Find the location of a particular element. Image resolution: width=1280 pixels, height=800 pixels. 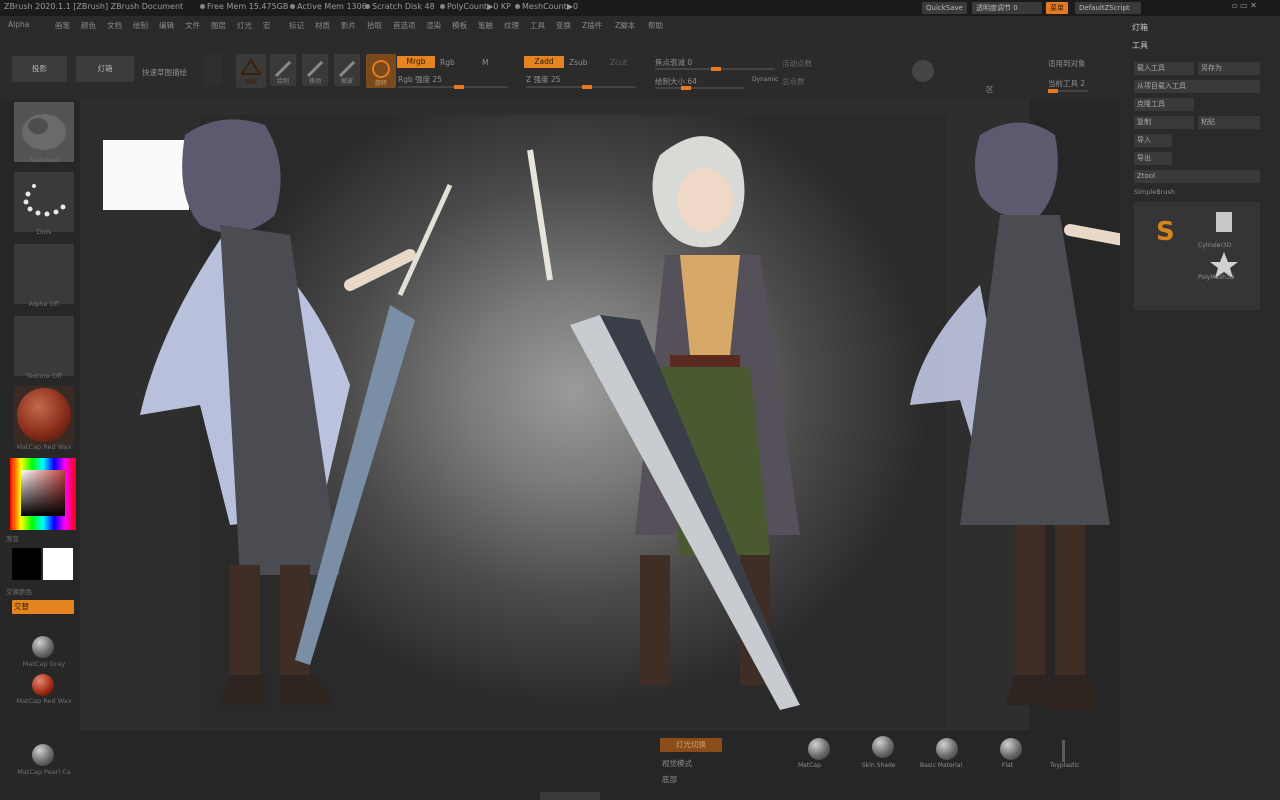

zsub-button: Zsub is located at coordinates (578, 62).